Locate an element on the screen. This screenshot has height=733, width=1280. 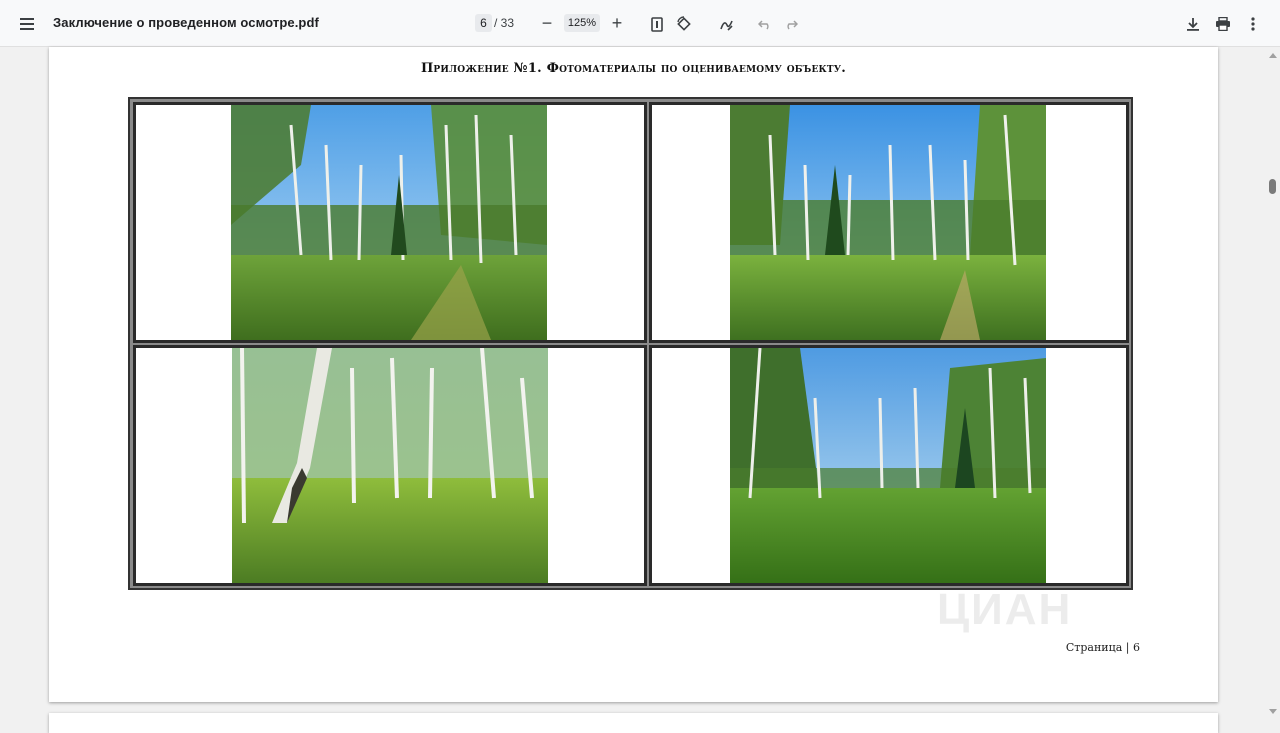
scroll-down-arrow-icon is located at coordinates (1273, 711).